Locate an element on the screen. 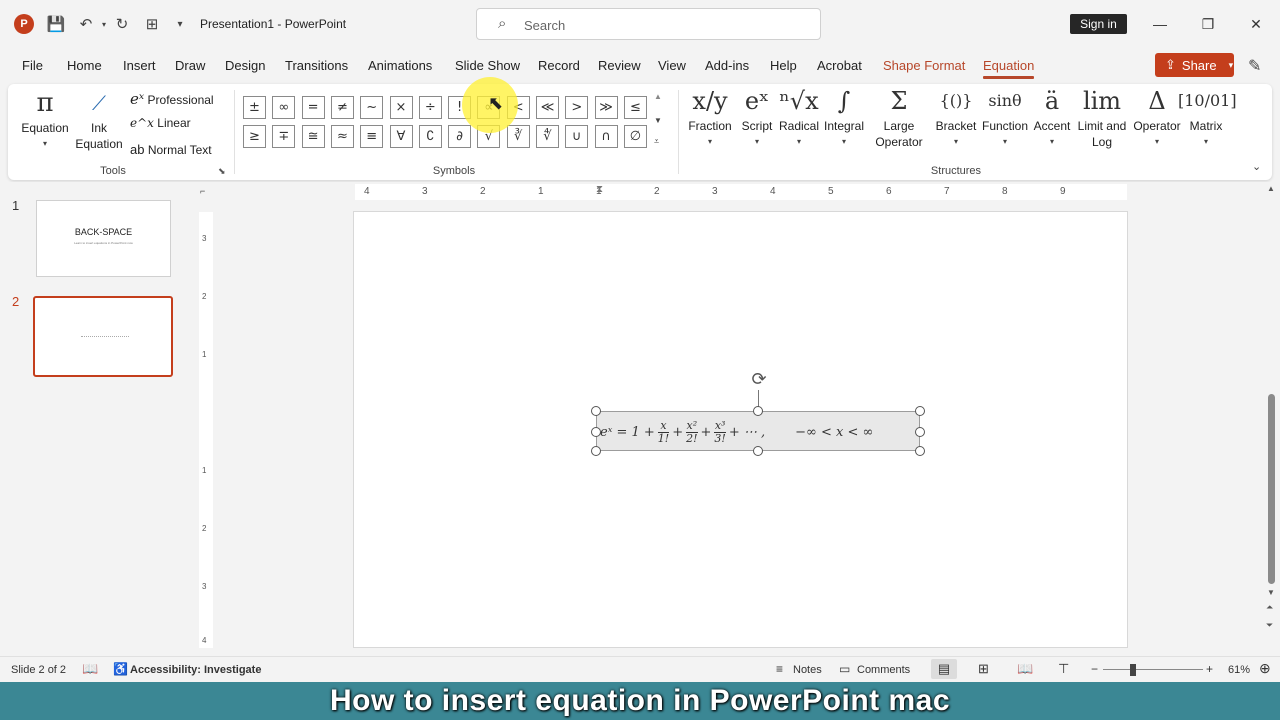  symbol-button: ≥ is located at coordinates (254, 136).